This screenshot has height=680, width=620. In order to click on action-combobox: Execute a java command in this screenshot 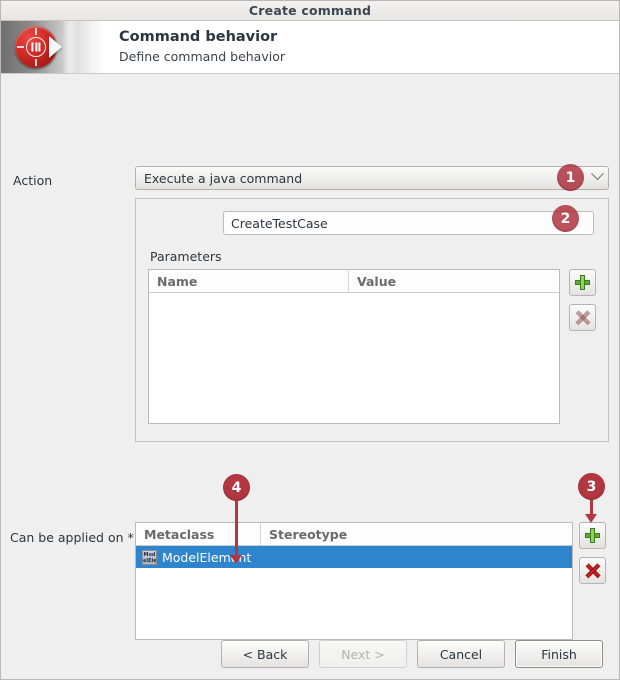, I will do `click(372, 178)`.